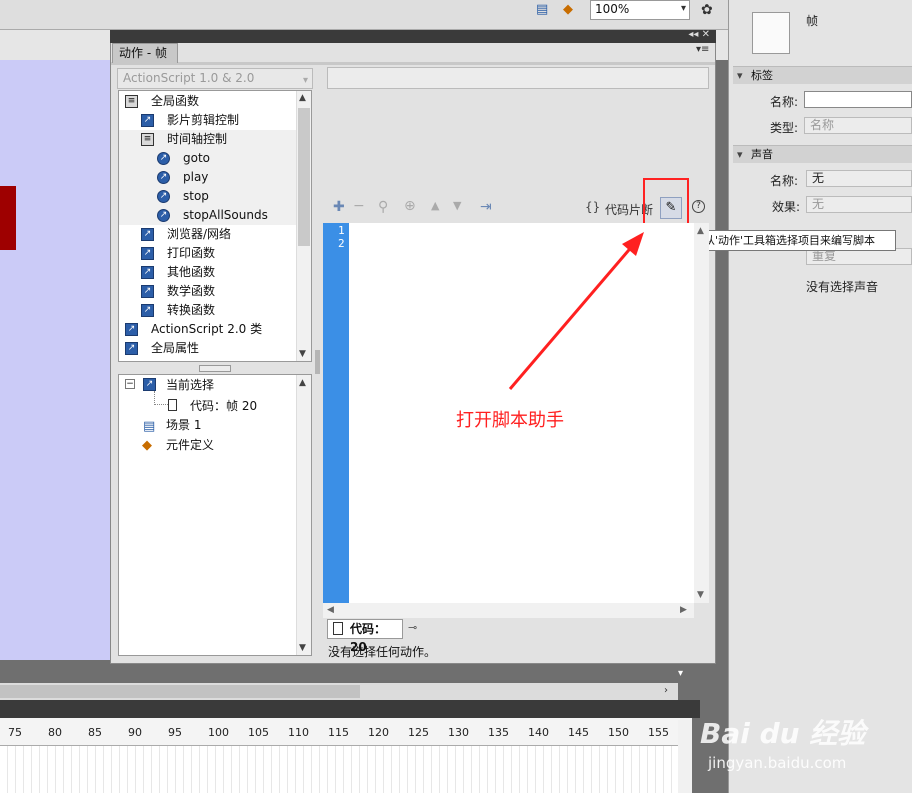 This screenshot has height=793, width=912. What do you see at coordinates (640, 10) in the screenshot?
I see `zoom-select: 100% ▾` at bounding box center [640, 10].